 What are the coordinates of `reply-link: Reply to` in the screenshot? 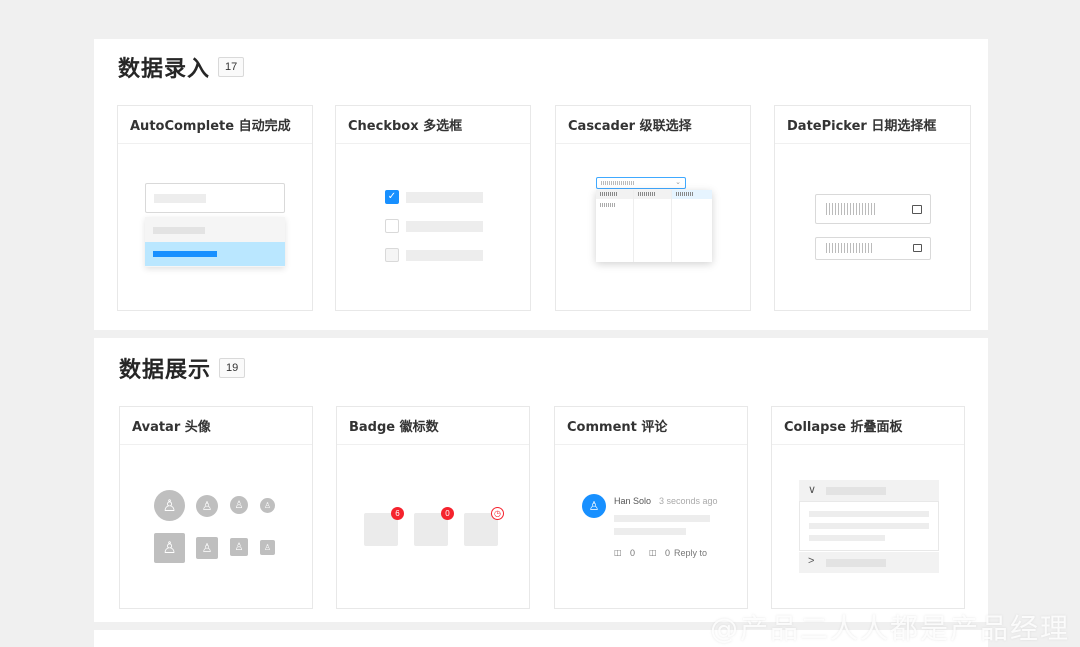 It's located at (691, 553).